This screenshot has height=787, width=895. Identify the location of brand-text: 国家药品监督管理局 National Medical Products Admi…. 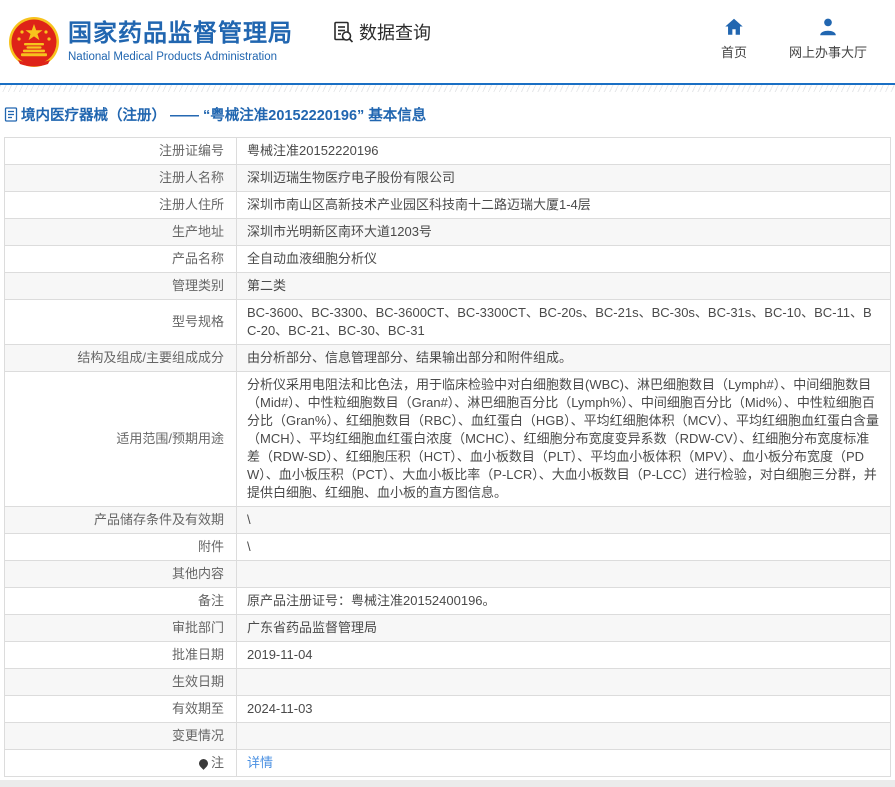
(180, 41).